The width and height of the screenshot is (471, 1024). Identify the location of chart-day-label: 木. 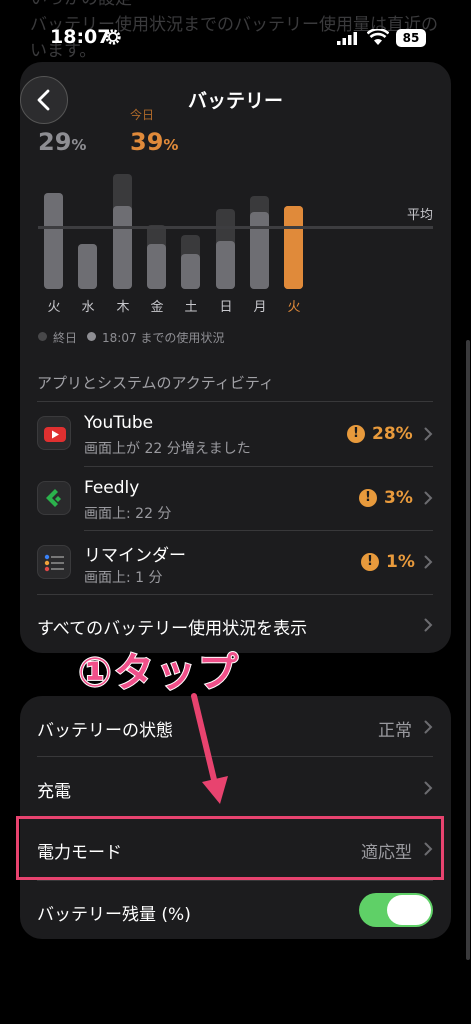
(123, 307).